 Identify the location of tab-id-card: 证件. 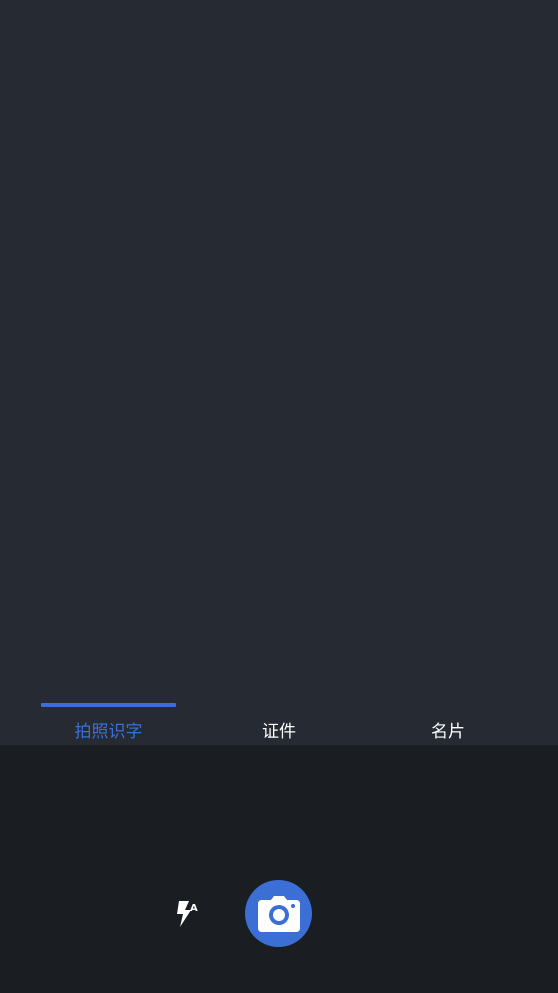
(279, 722).